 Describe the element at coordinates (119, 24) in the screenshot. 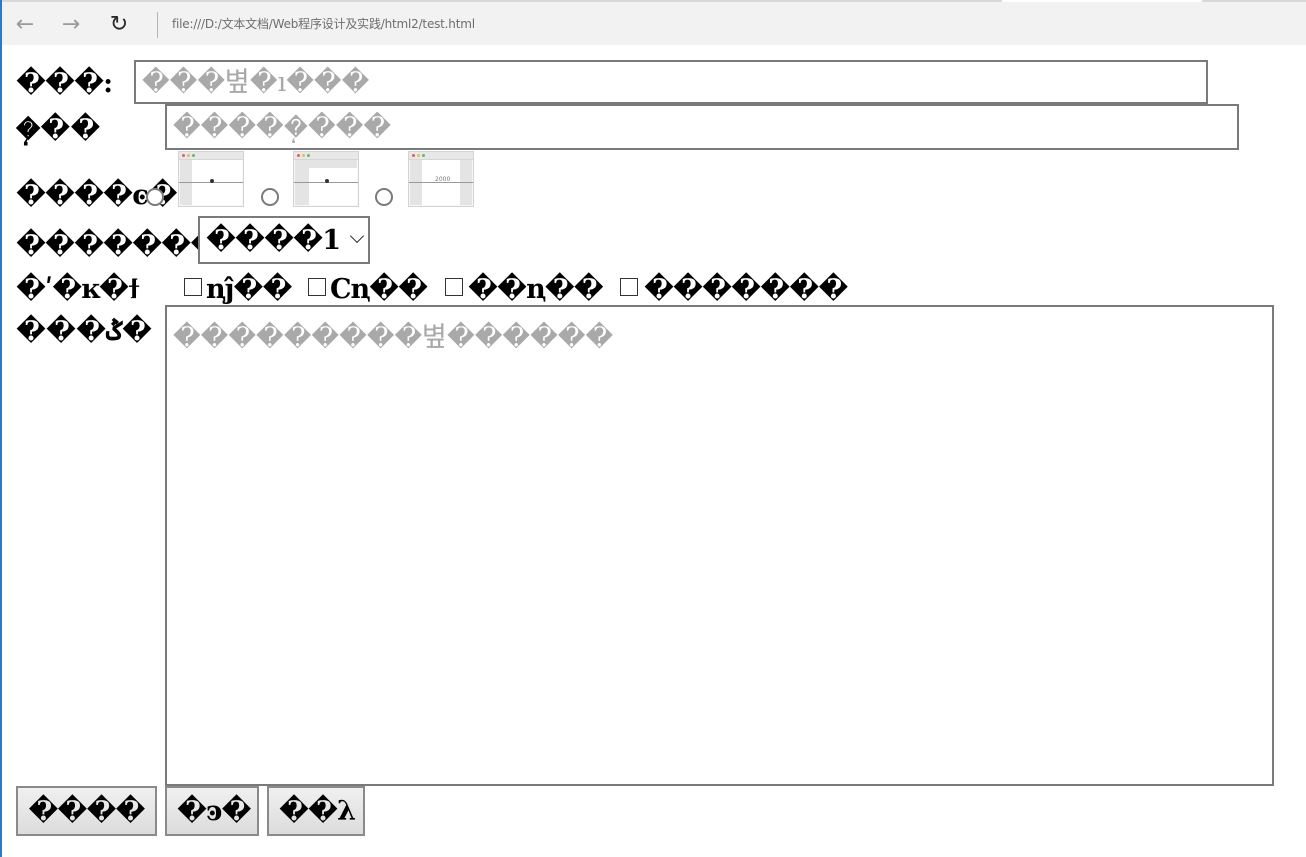

I see `refresh-icon: ↻` at that location.